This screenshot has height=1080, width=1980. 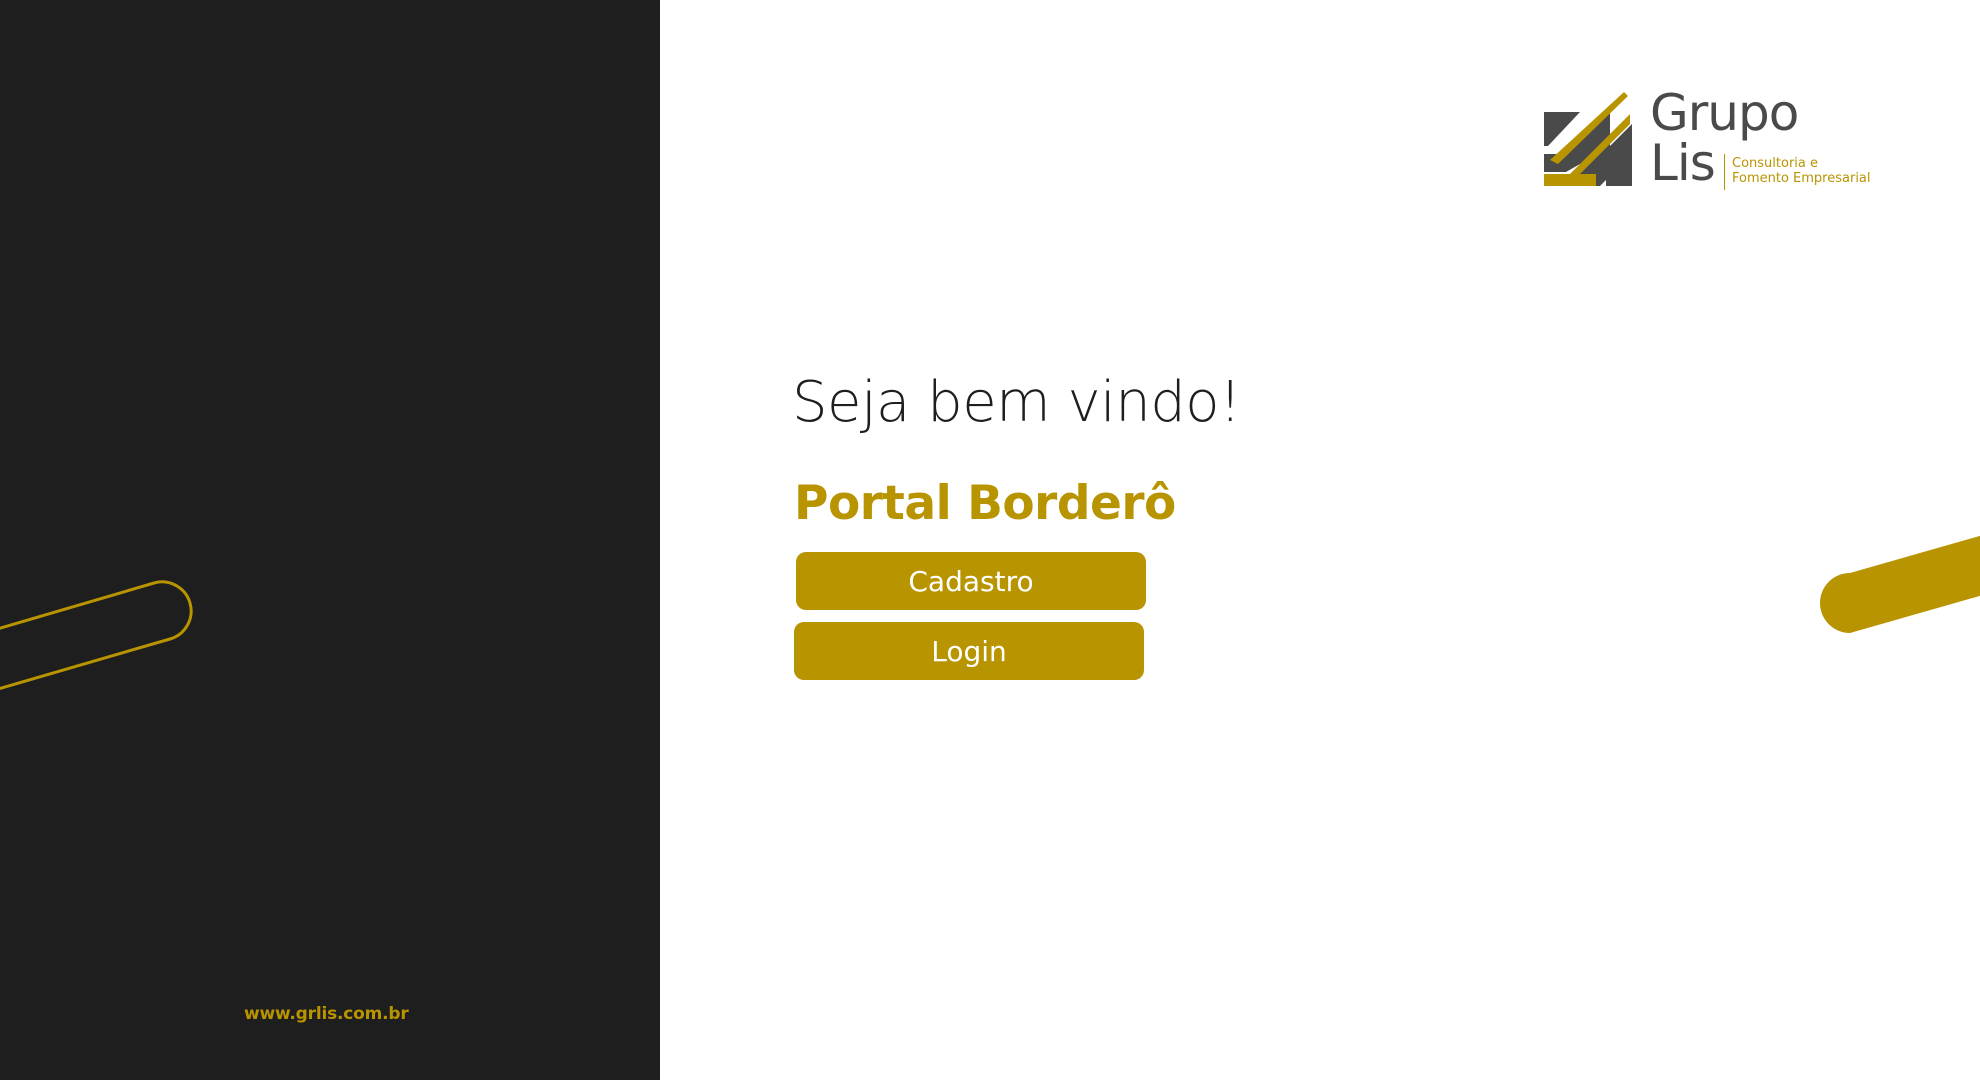 I want to click on cadastro-button: Cadastro, so click(x=971, y=581).